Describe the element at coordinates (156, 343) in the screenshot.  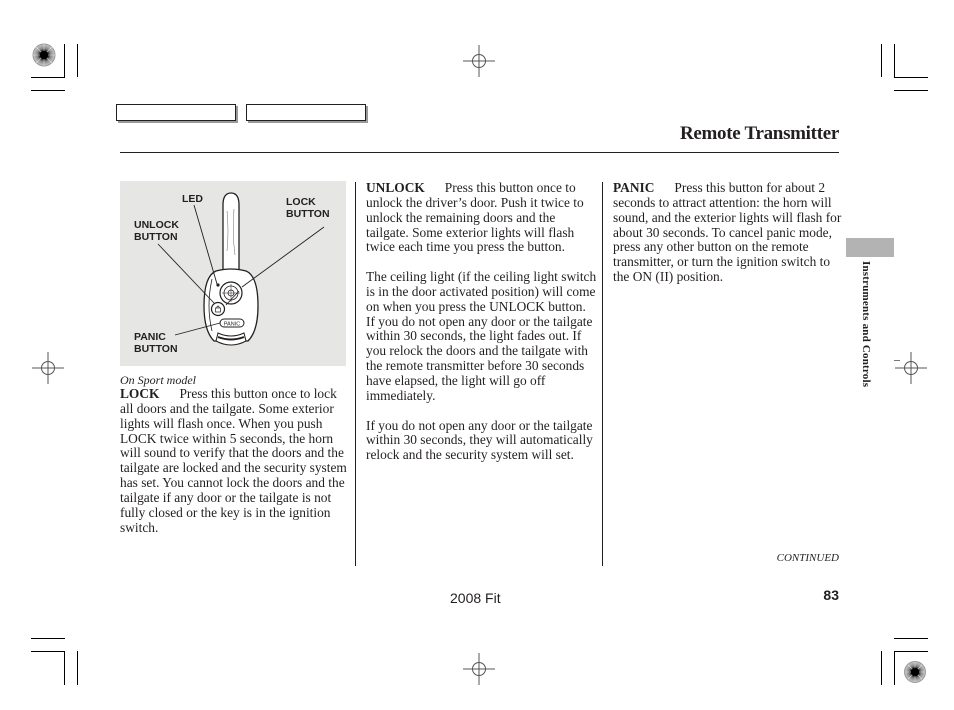
I see `panic-button-label: PANIC BUTTON` at that location.